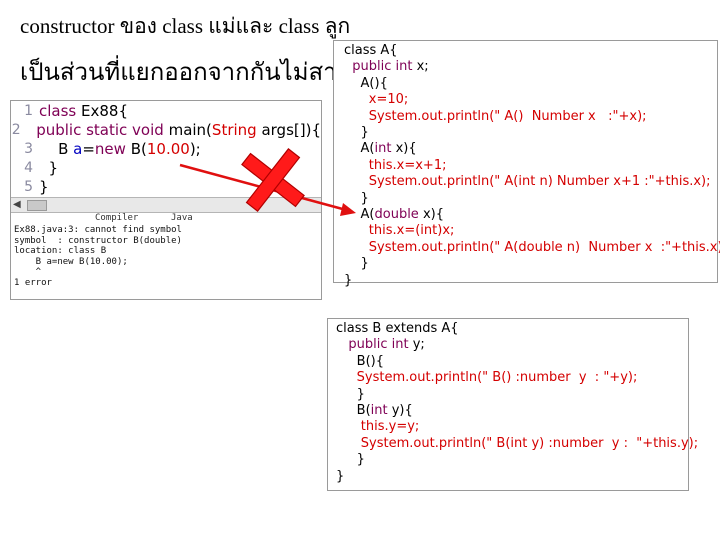 The image size is (720, 540). I want to click on class-a-code-line: System.out.println(" A() Number x :"+x);, so click(532, 117).